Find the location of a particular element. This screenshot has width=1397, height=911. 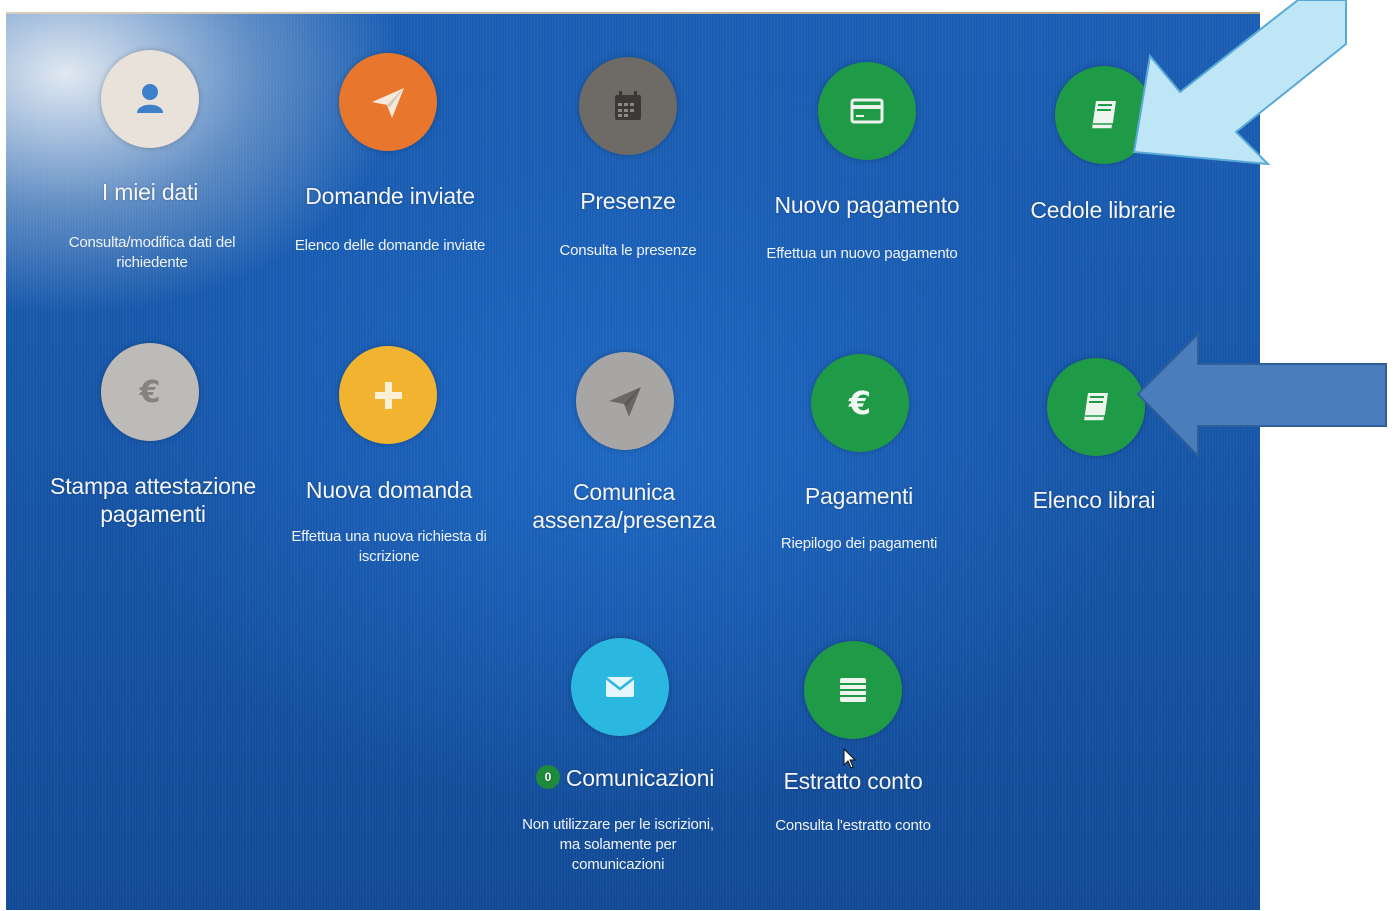

envelope-icon is located at coordinates (620, 687).